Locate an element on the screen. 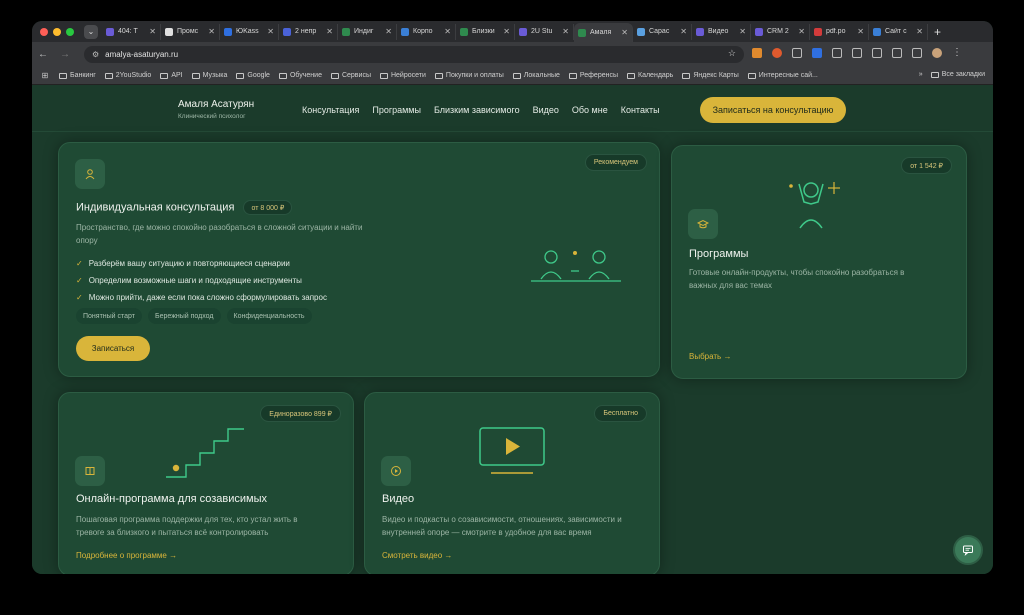 This screenshot has height=615, width=1024. bookmark-item: Референсы is located at coordinates (593, 75).